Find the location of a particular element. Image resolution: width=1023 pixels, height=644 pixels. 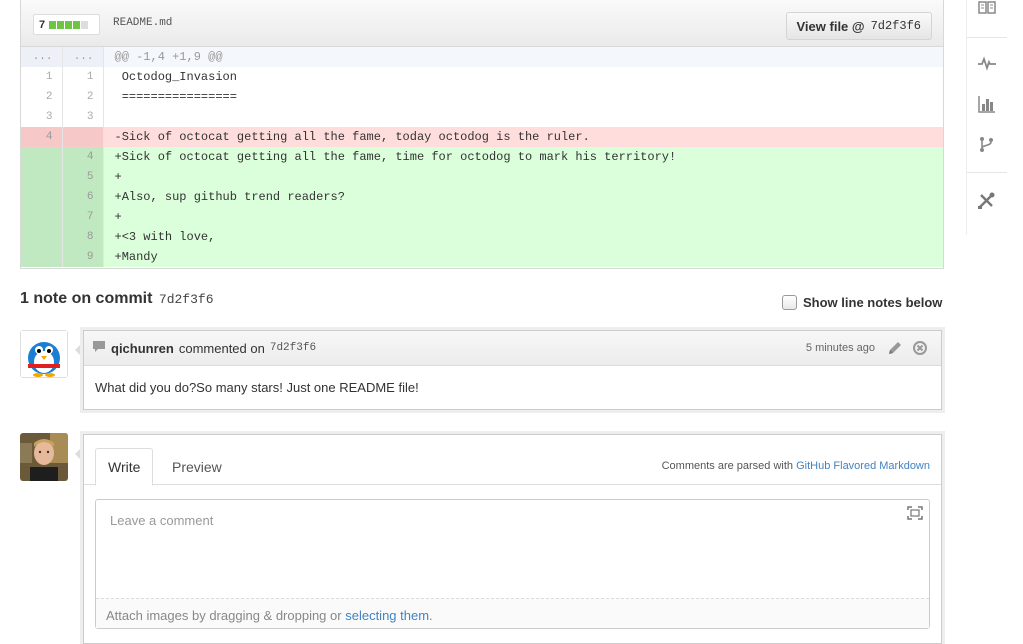

old-line-number: 3 is located at coordinates (42, 117).